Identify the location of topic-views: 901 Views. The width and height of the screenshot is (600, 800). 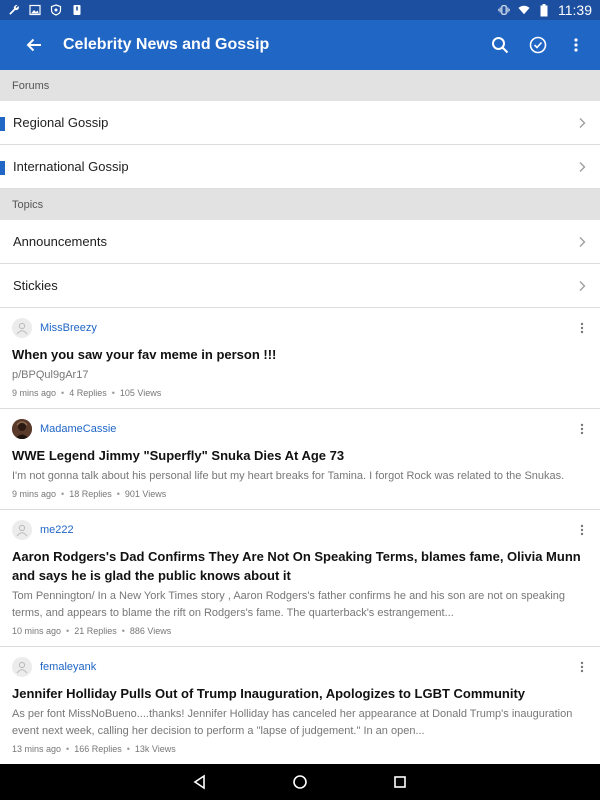
(145, 494).